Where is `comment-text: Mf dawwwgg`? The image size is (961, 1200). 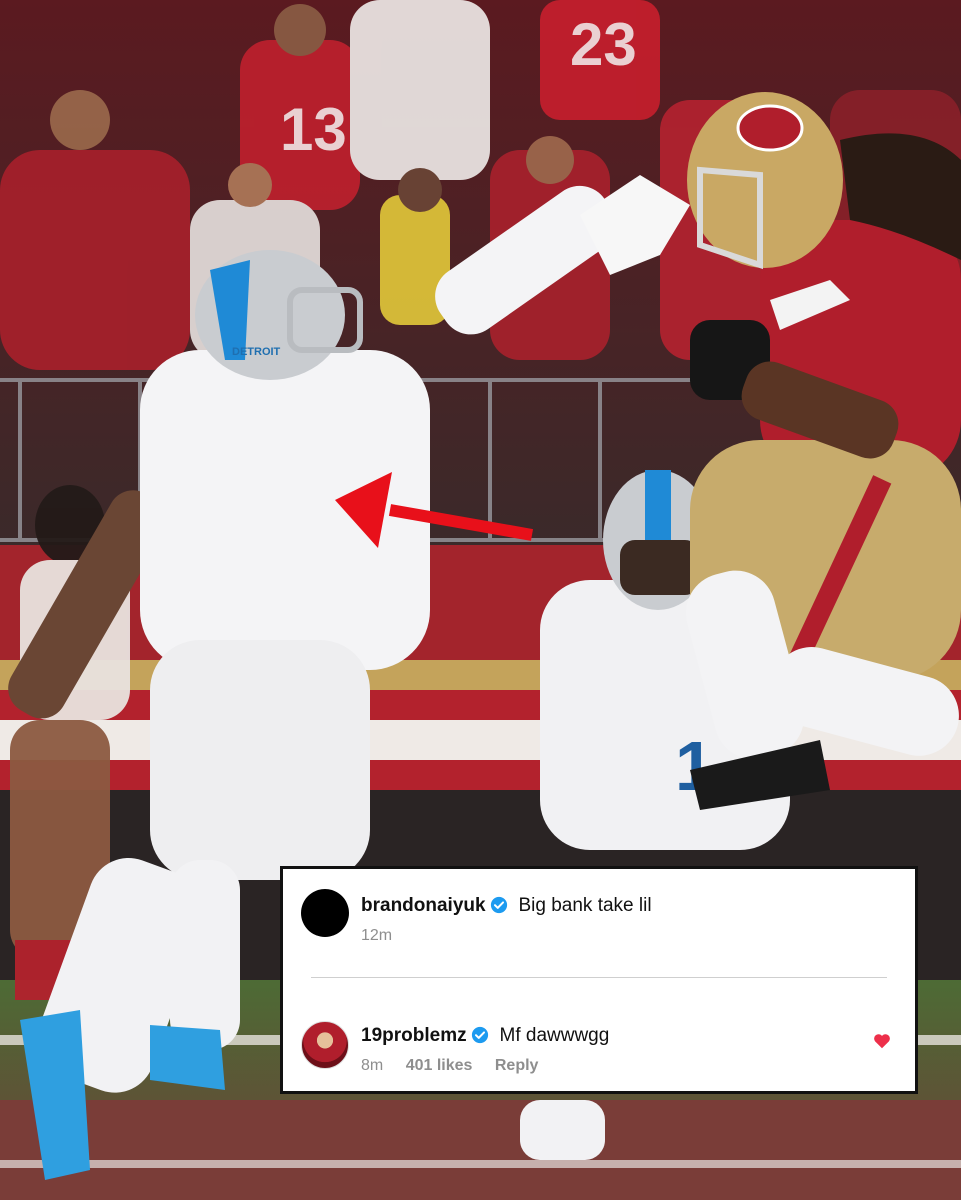
comment-text: Mf dawwwgg is located at coordinates (554, 1035).